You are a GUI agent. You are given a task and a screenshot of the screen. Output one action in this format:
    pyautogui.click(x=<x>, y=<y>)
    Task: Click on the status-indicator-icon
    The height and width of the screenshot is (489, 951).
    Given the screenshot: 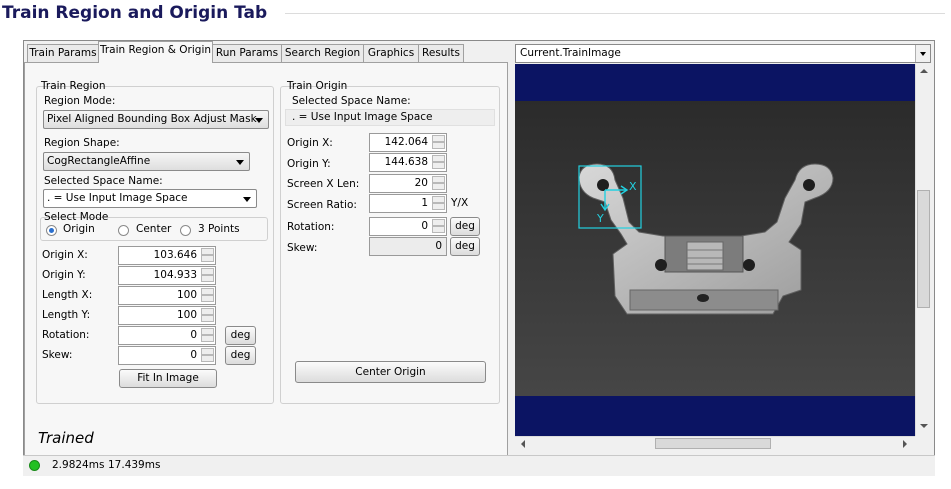 What is the action you would take?
    pyautogui.click(x=34, y=465)
    